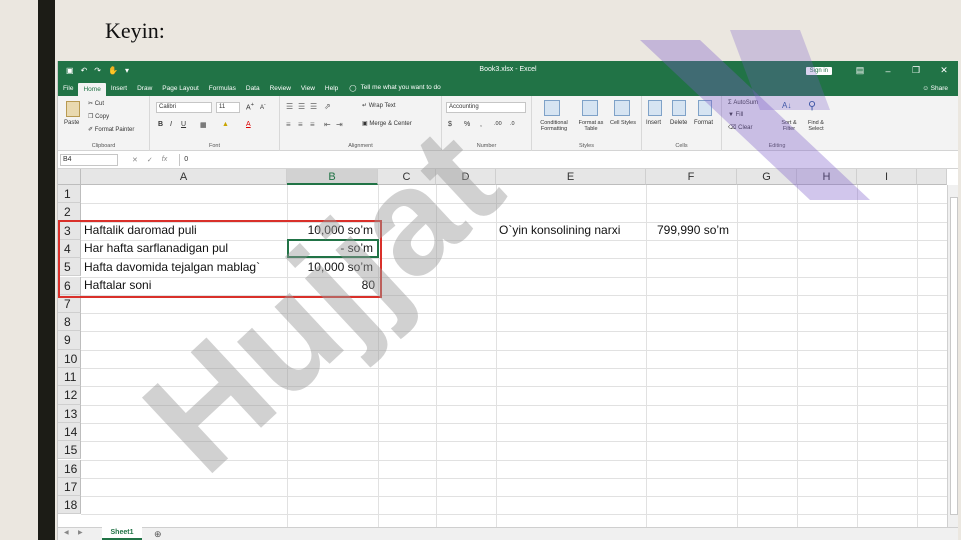 Image resolution: width=961 pixels, height=540 pixels. What do you see at coordinates (816, 126) in the screenshot?
I see `find-select-button: Find & Select` at bounding box center [816, 126].